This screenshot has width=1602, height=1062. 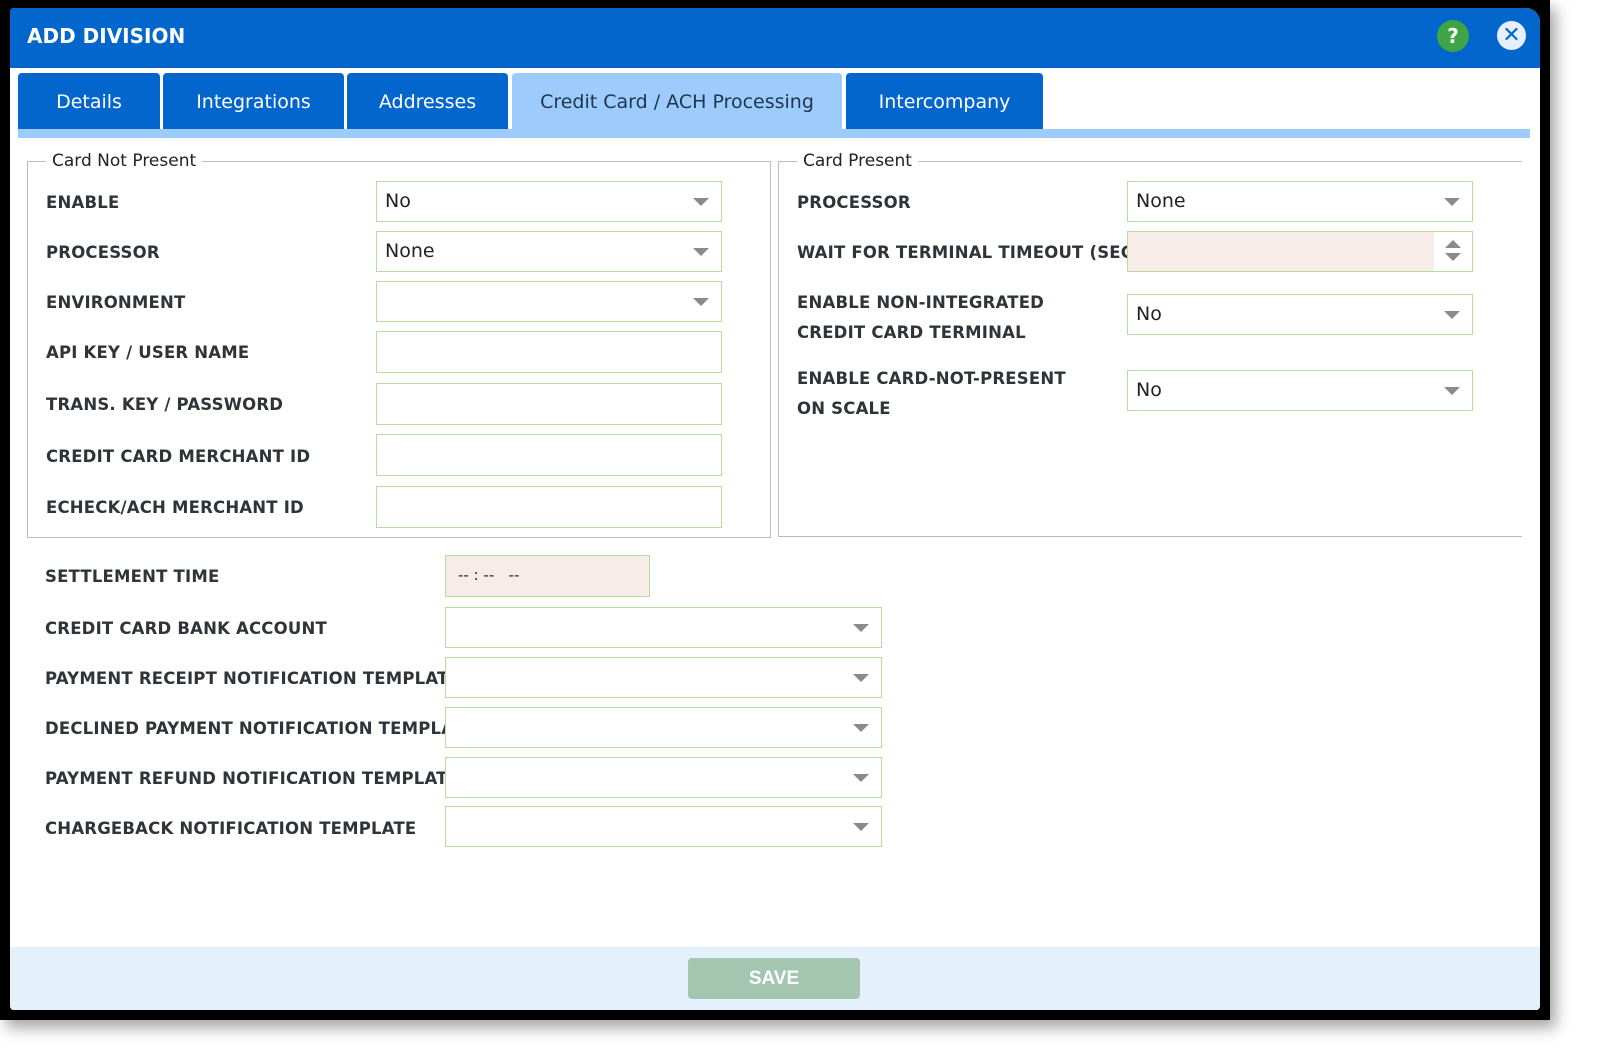 I want to click on refund-template-select, so click(x=663, y=777).